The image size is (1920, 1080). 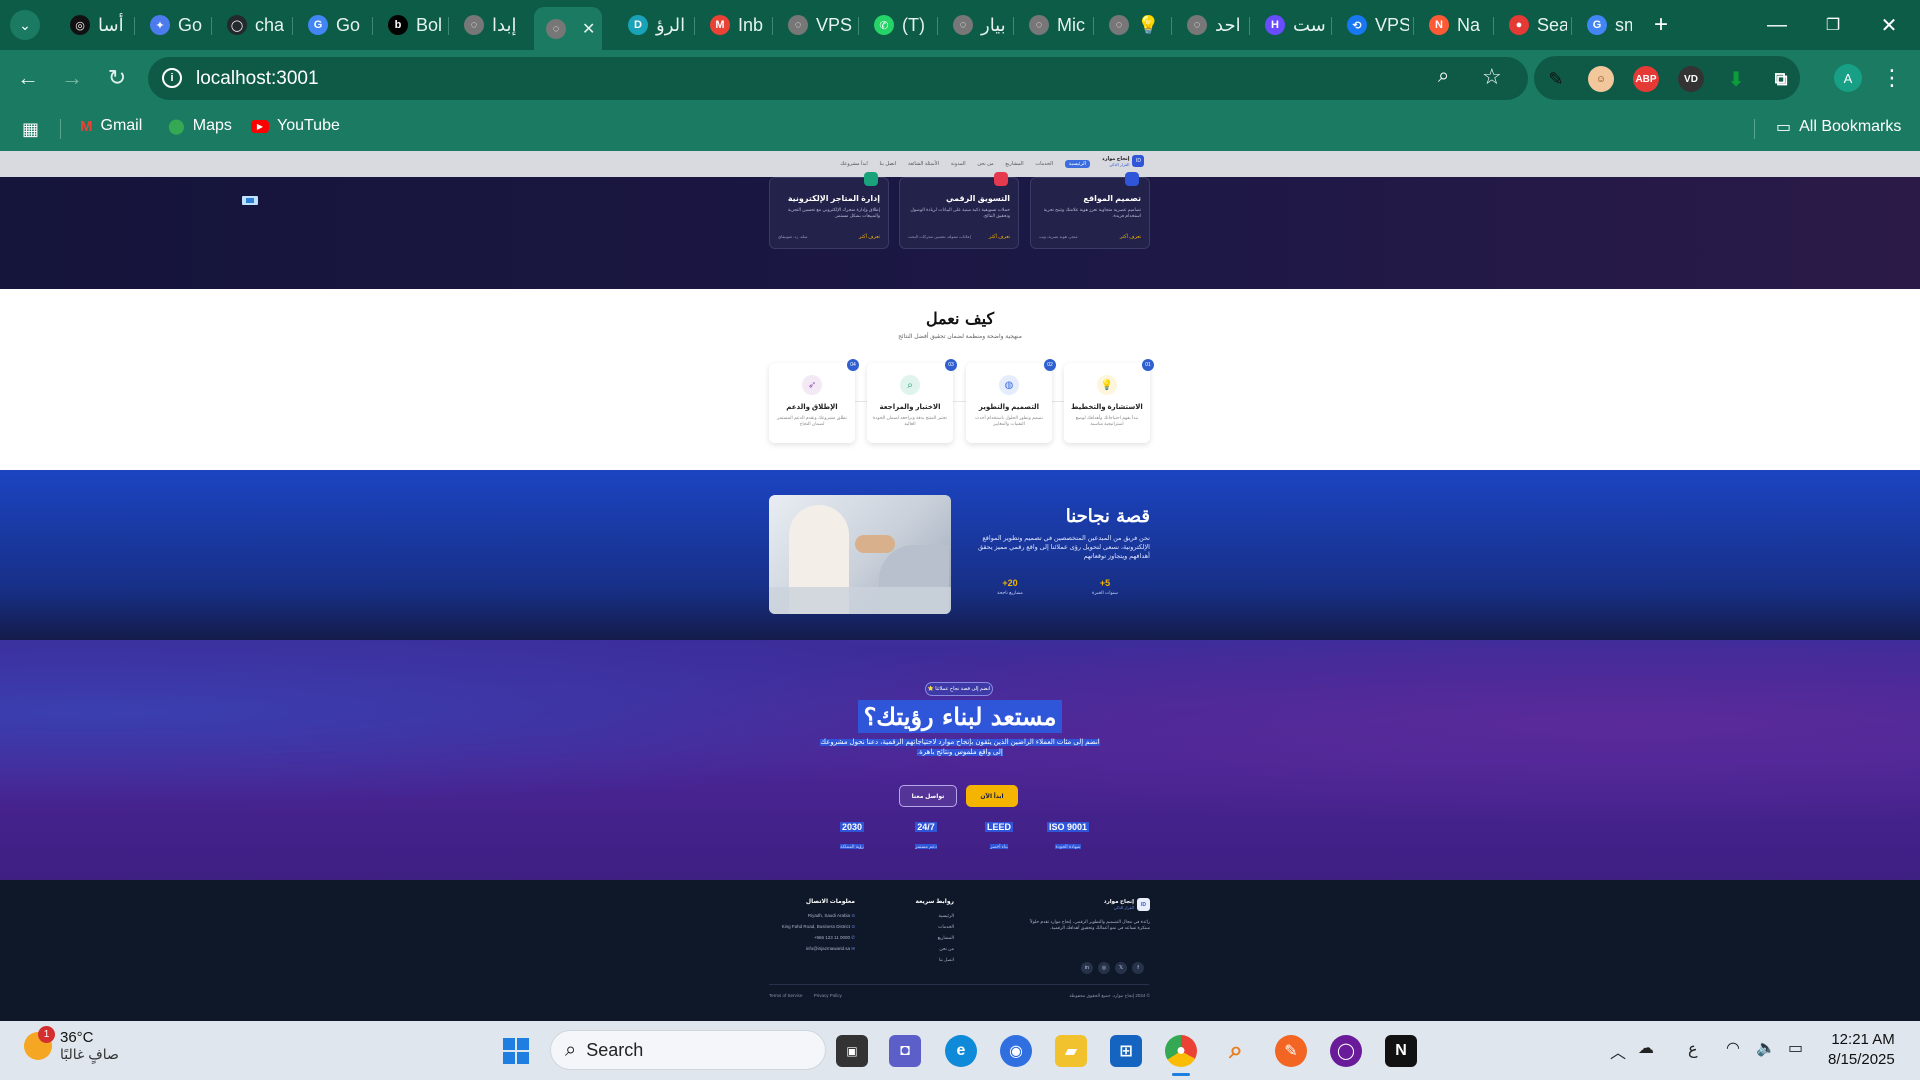 What do you see at coordinates (1766, 1048) in the screenshot?
I see `volume-icon: 🔈` at bounding box center [1766, 1048].